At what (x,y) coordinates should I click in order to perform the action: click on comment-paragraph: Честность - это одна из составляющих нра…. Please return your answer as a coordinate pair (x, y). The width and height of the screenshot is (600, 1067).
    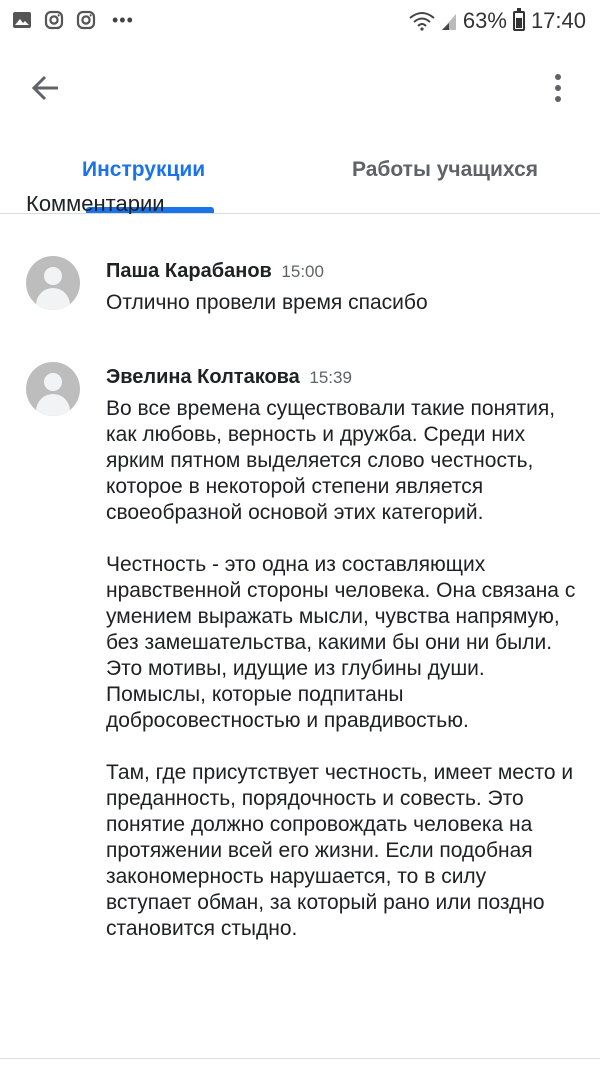
    Looking at the image, I should click on (341, 642).